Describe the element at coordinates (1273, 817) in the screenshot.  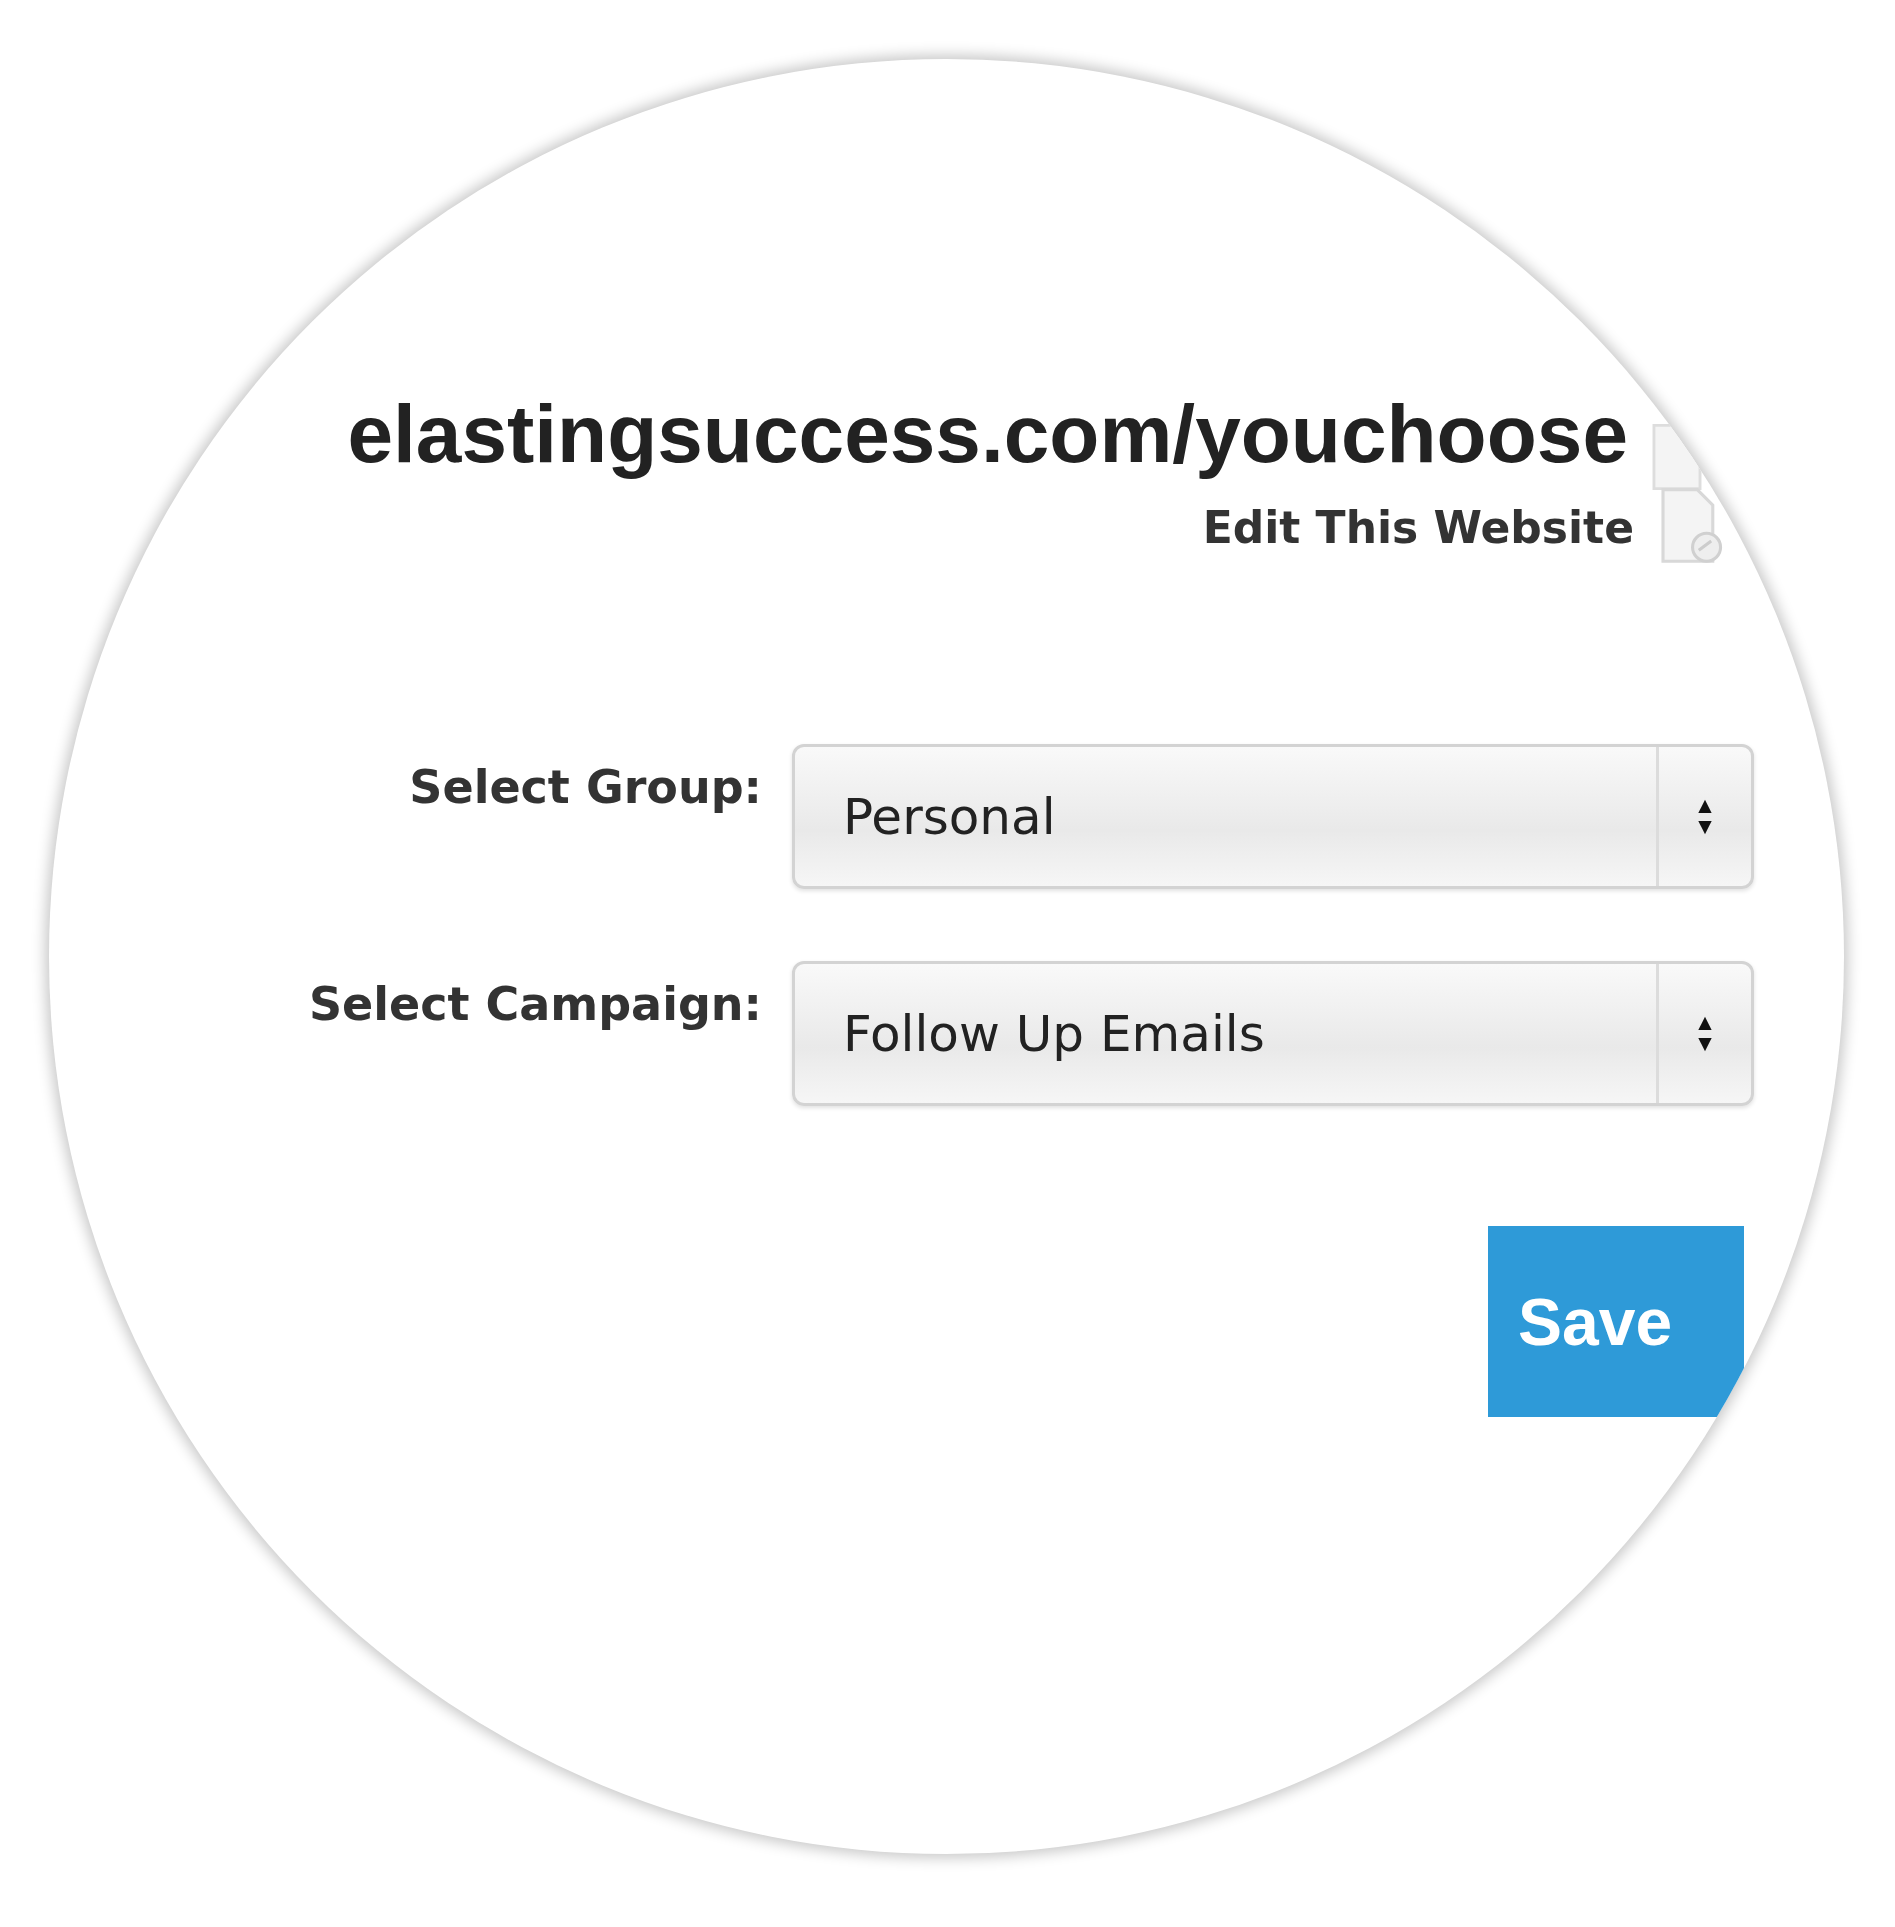
I see `dropdown-select: Personal` at that location.